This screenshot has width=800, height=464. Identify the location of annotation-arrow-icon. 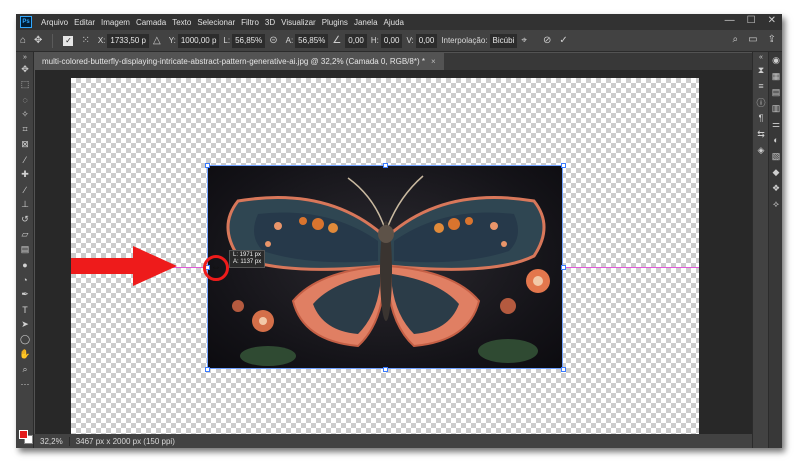
(124, 266).